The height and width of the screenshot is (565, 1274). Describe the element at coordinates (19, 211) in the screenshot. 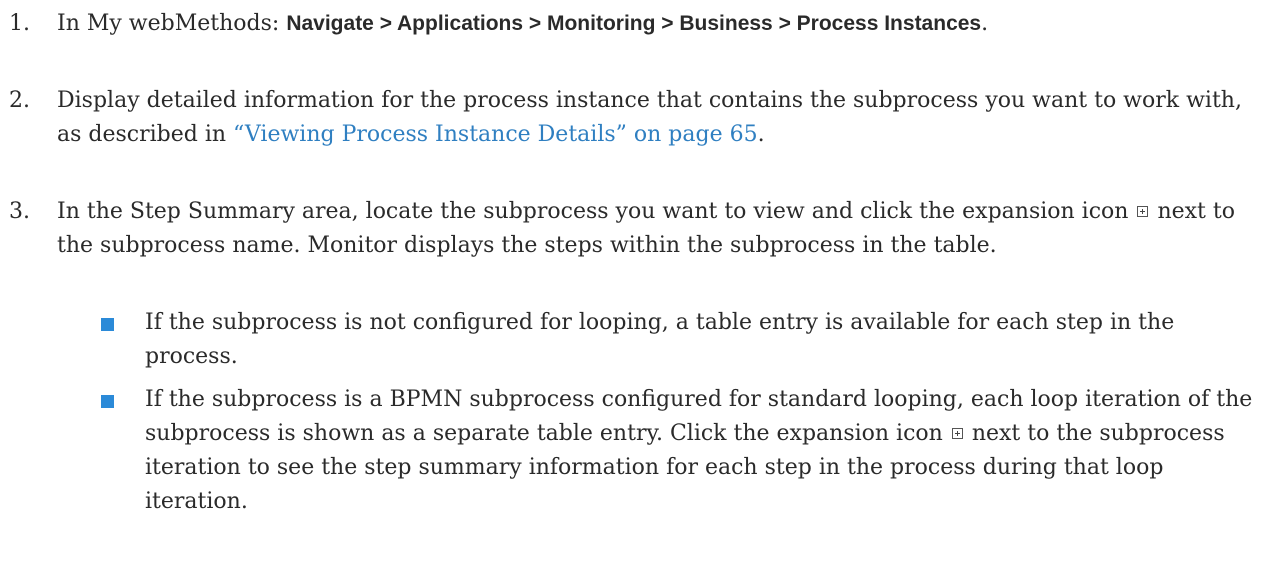

I see `step-number: 3.` at that location.